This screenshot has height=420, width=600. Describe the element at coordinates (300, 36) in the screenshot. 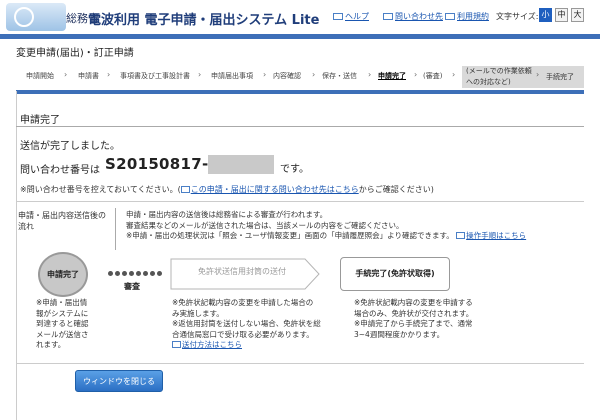

I see `header-divider` at that location.